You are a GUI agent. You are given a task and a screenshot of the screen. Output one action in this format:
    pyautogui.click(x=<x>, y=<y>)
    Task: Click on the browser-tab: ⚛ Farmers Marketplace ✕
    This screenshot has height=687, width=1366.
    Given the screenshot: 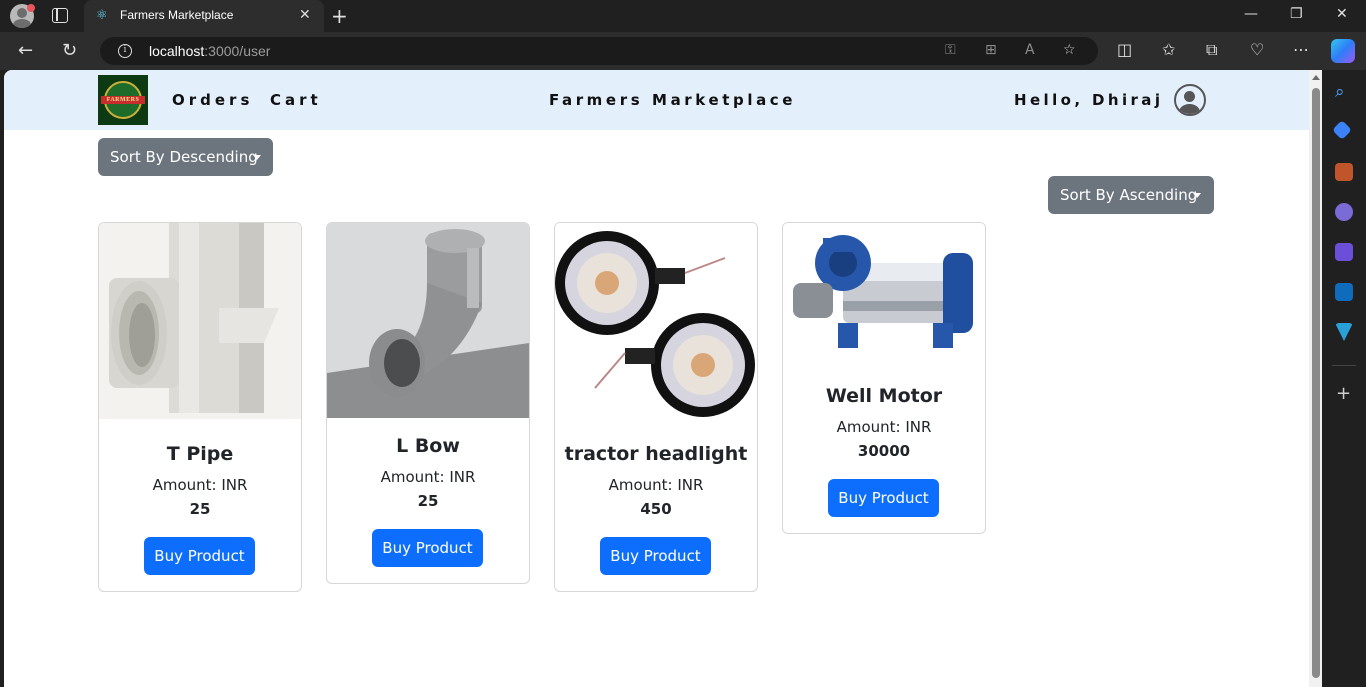 What is the action you would take?
    pyautogui.click(x=204, y=16)
    